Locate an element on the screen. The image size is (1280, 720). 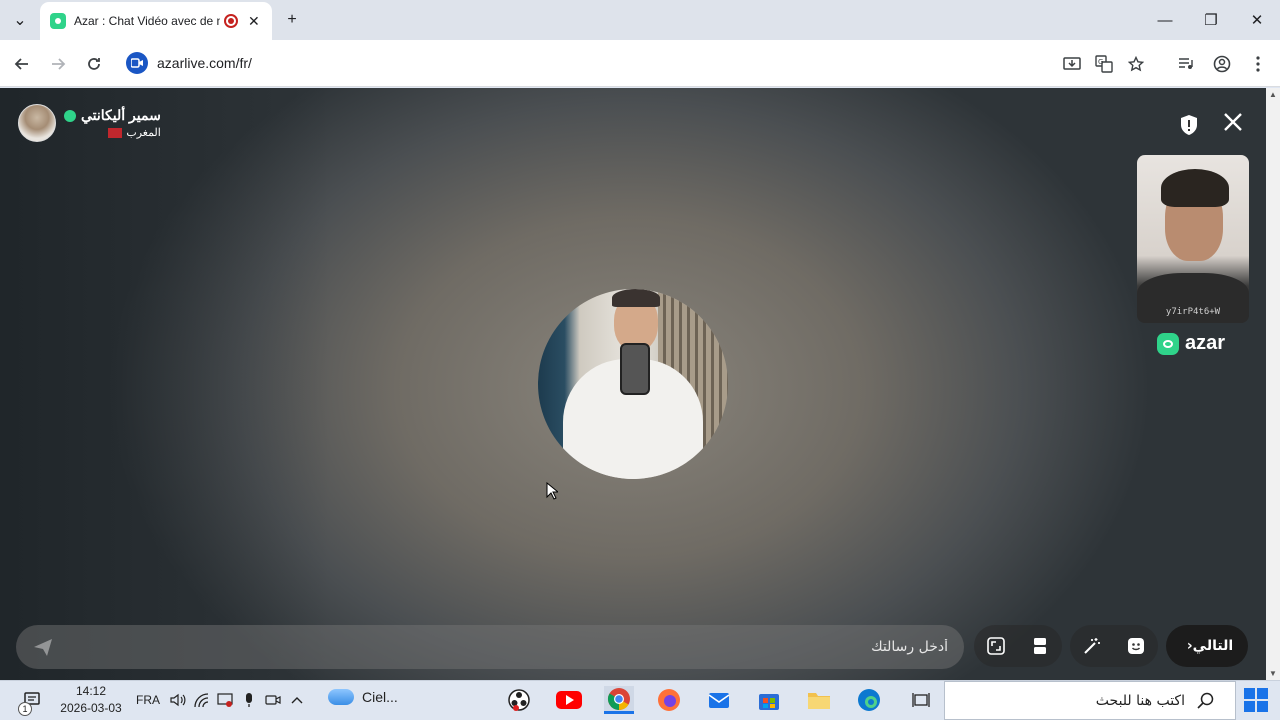
obs-icon is located at coordinates (519, 700).